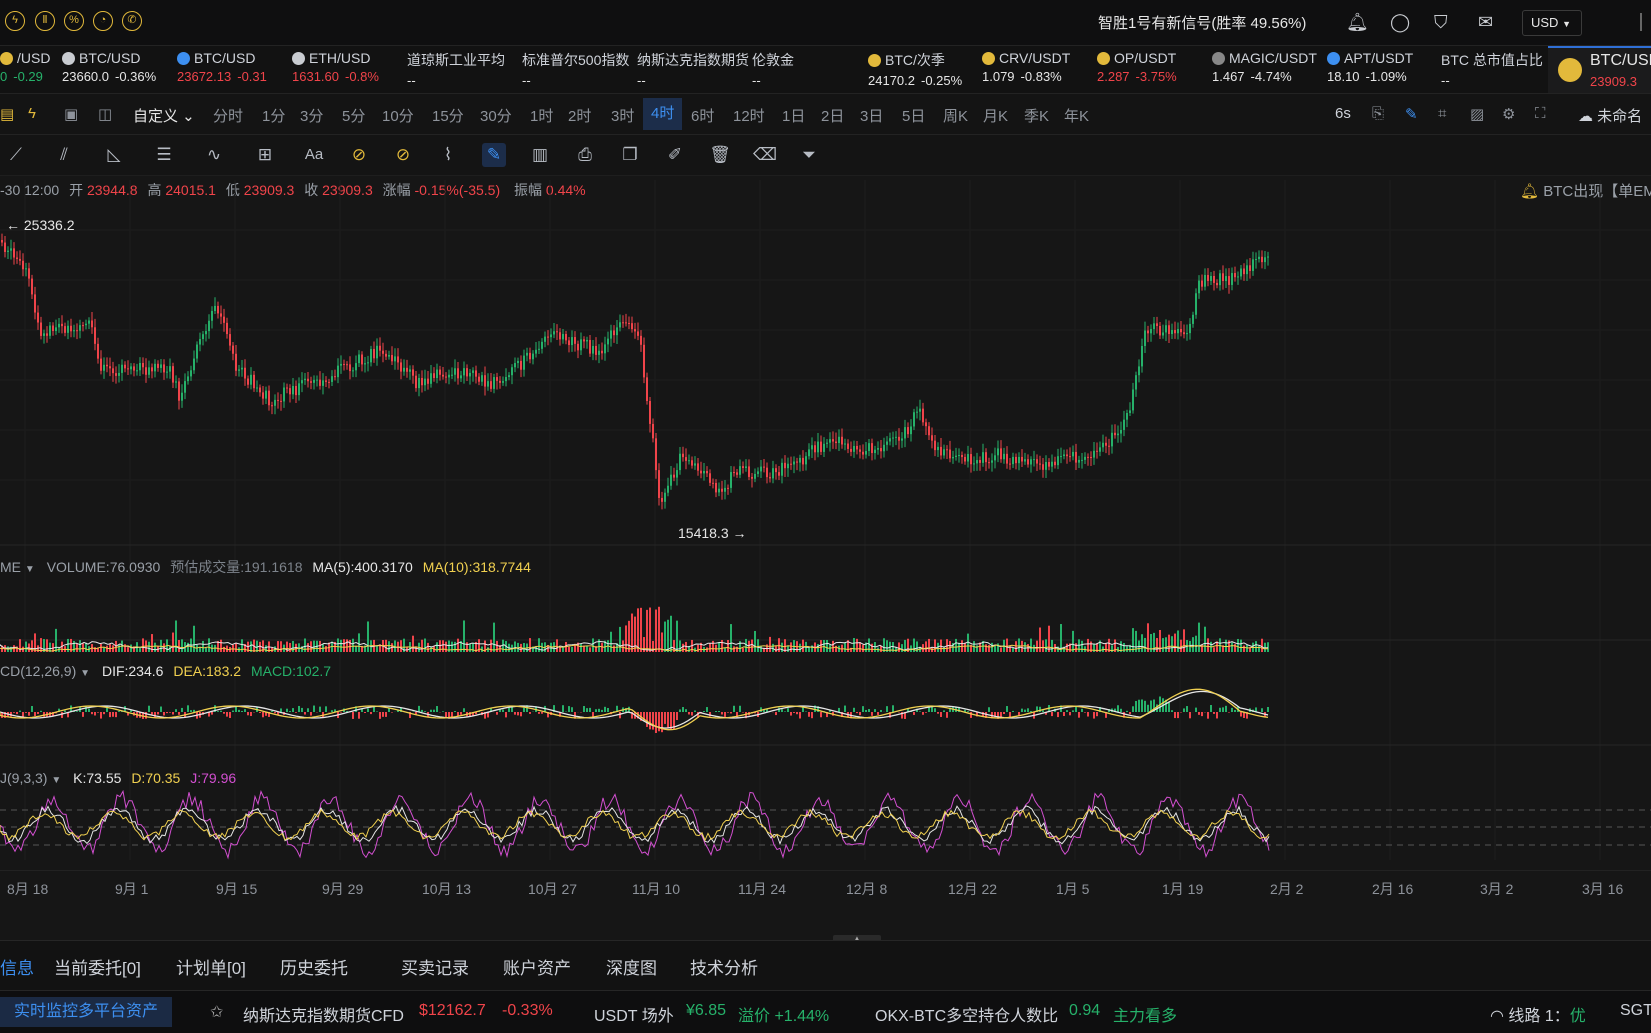 This screenshot has height=1033, width=1651. Describe the element at coordinates (1492, 60) in the screenshot. I see `ticker-name: BTC 总市值占比` at that location.